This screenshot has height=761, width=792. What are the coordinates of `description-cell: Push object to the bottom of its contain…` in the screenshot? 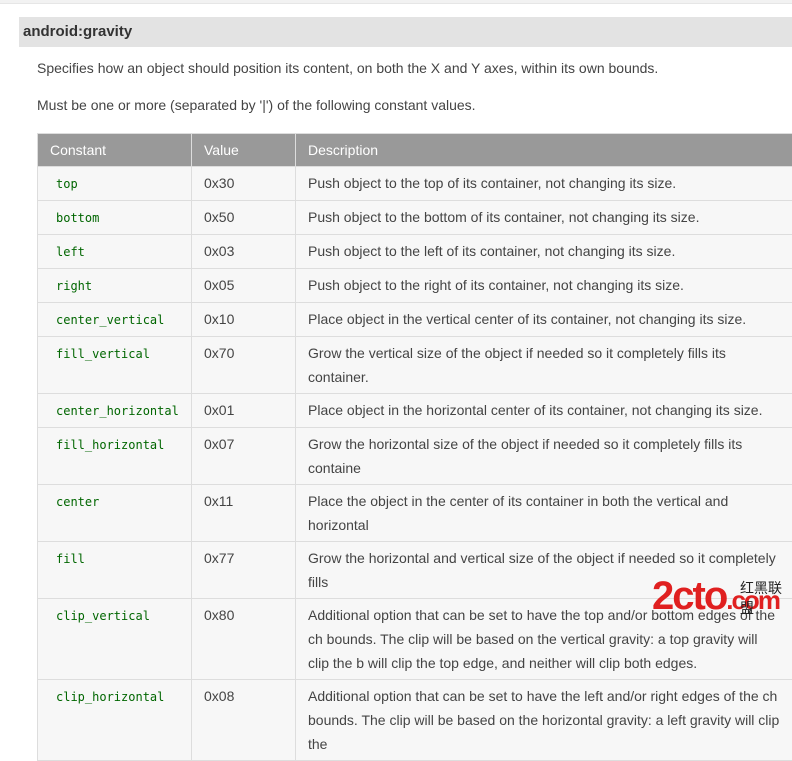 It's located at (544, 218).